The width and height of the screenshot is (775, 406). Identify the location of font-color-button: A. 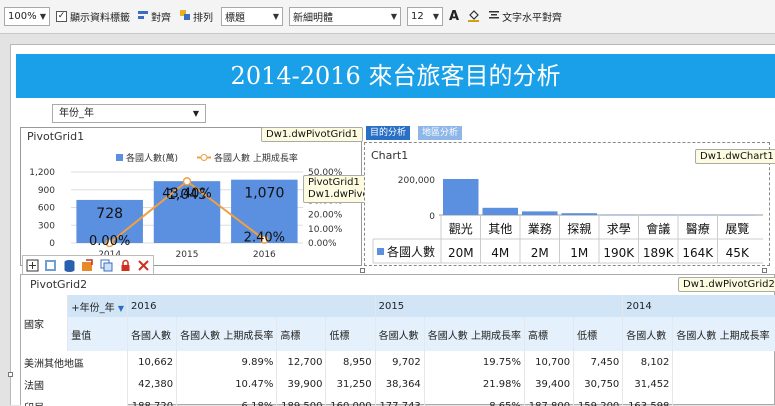
(454, 16).